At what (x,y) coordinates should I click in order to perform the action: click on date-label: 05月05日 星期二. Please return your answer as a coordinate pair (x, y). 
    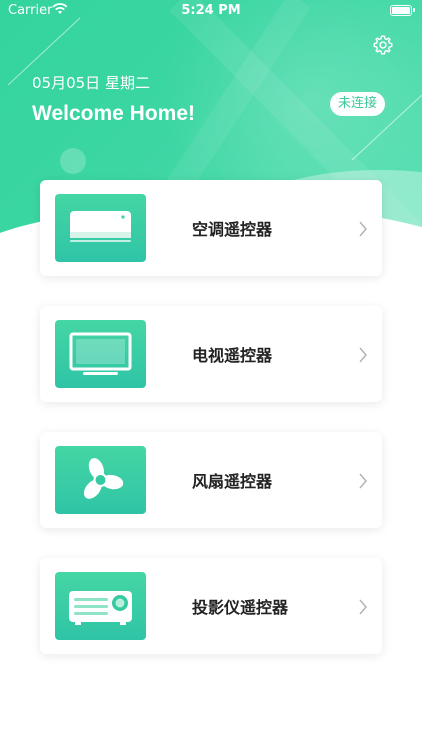
    Looking at the image, I should click on (91, 83).